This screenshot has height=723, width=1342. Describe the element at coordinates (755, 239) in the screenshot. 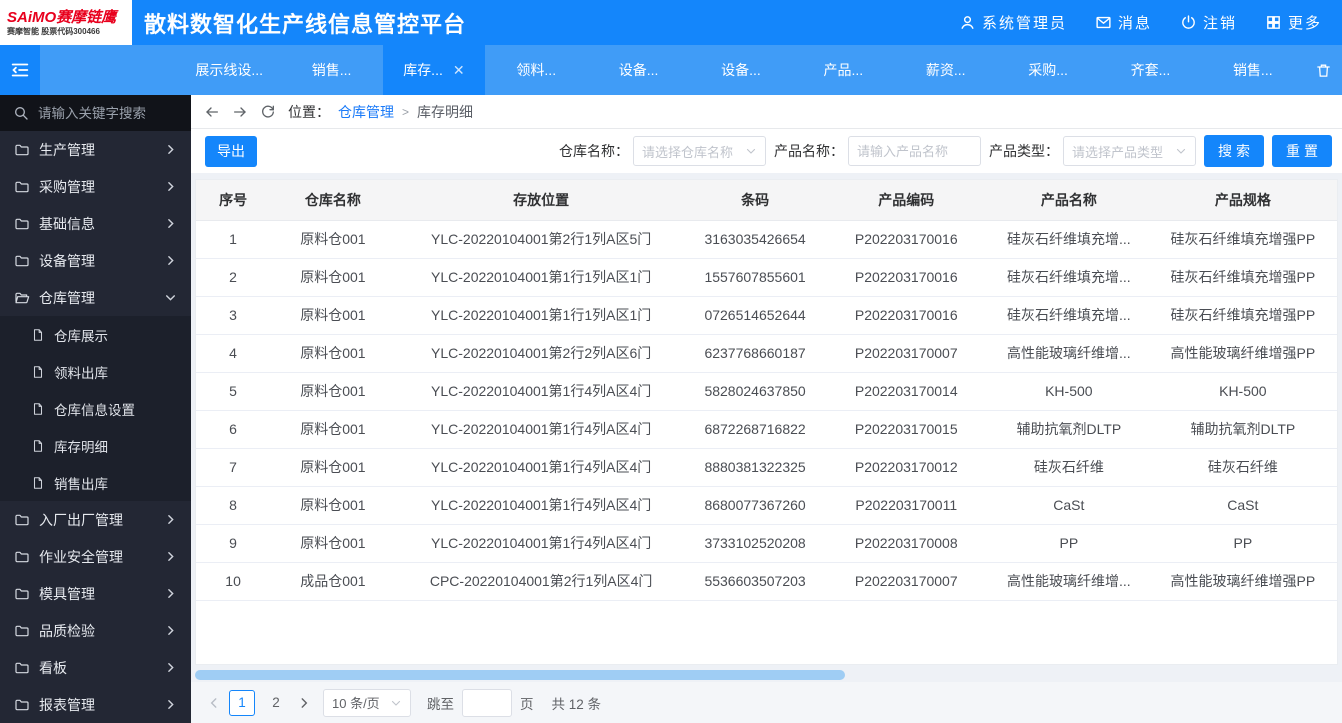

I see `table-cell: 3163035426654` at that location.